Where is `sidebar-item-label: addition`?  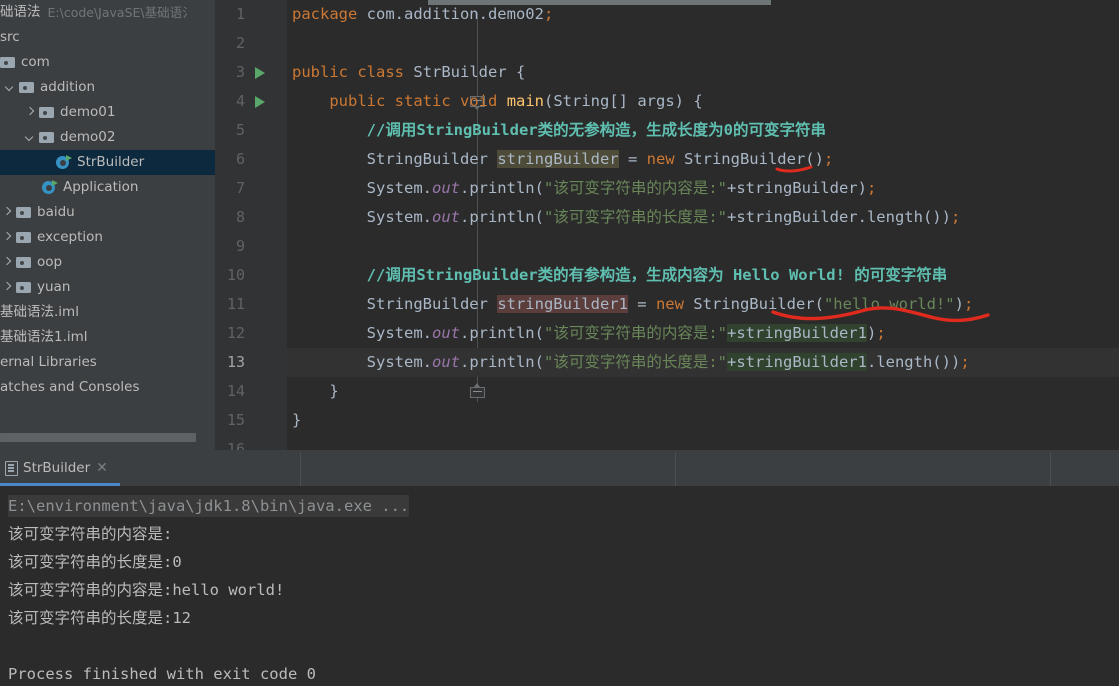 sidebar-item-label: addition is located at coordinates (68, 87).